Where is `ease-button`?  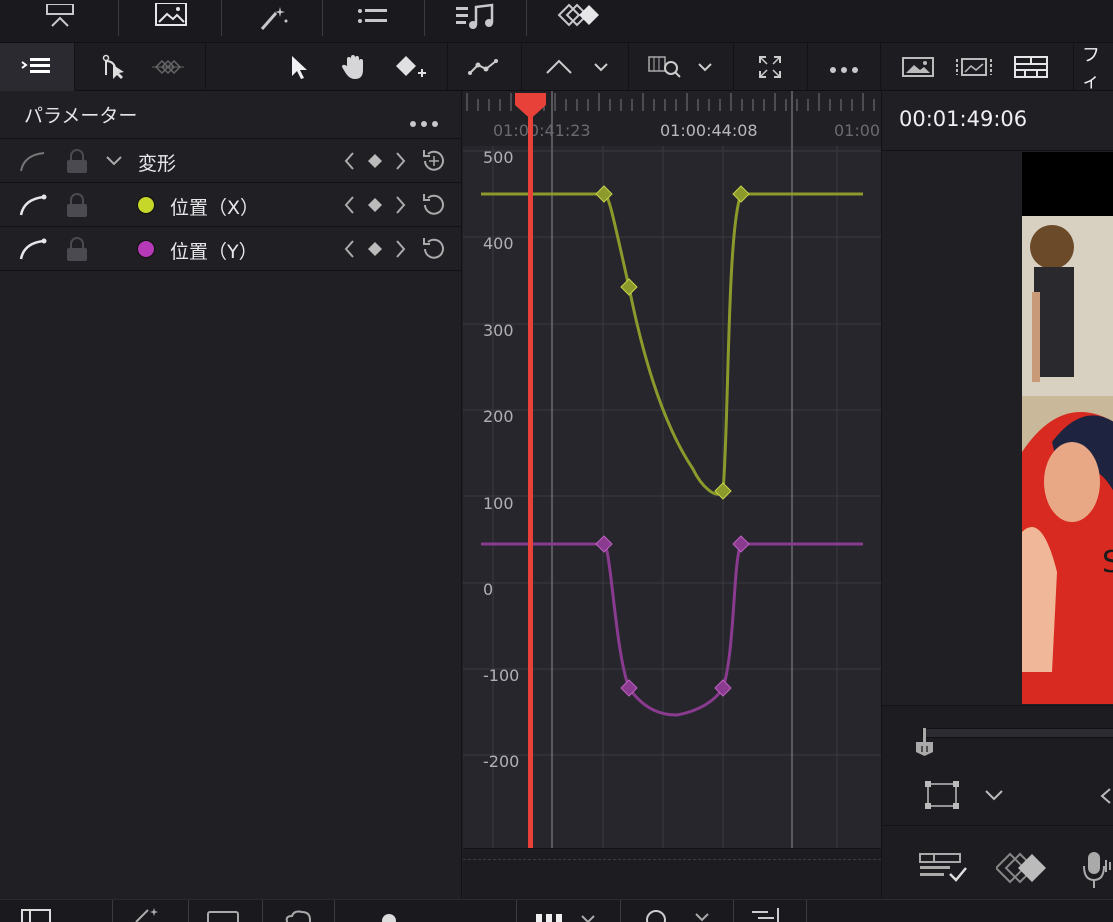
ease-button is located at coordinates (168, 67).